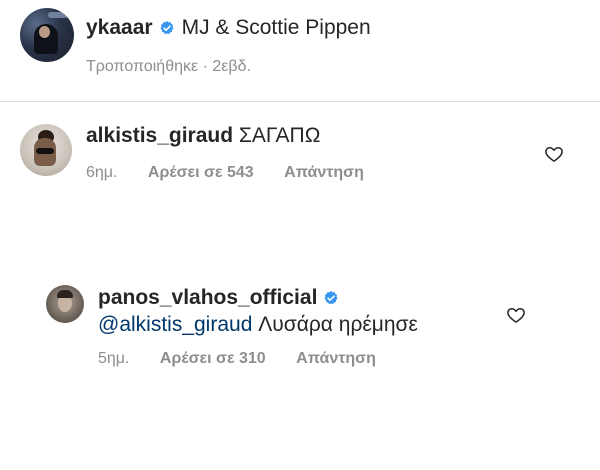  I want to click on avatar-logo-detail, so click(58, 15).